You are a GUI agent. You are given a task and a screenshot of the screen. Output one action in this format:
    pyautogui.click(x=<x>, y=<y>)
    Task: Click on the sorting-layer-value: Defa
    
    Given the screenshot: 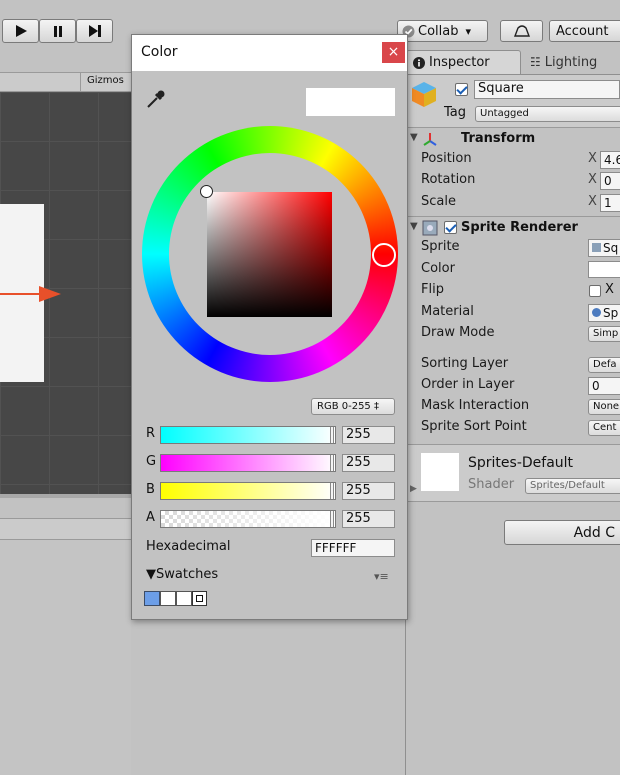 What is the action you would take?
    pyautogui.click(x=605, y=364)
    